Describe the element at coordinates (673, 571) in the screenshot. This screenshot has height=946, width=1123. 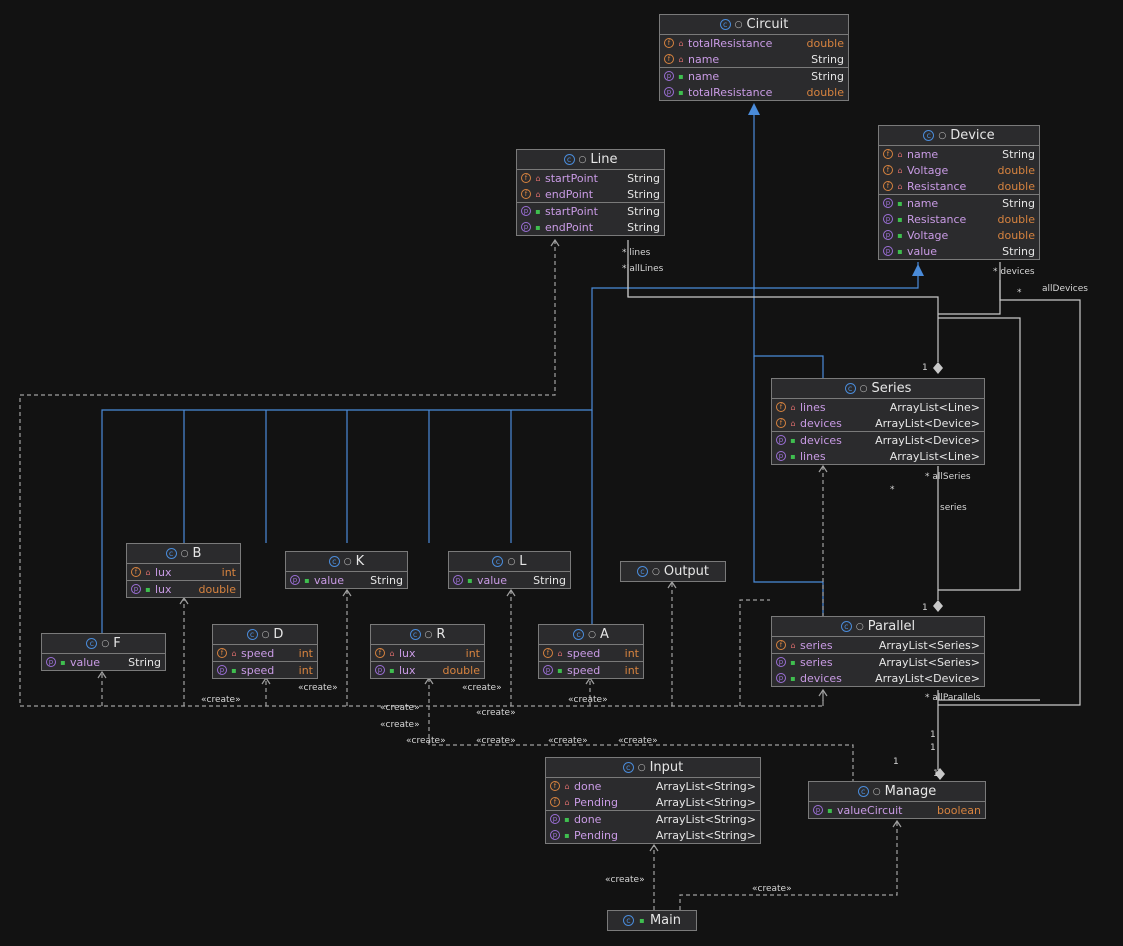
I see `class-box-output: c ○ Output` at that location.